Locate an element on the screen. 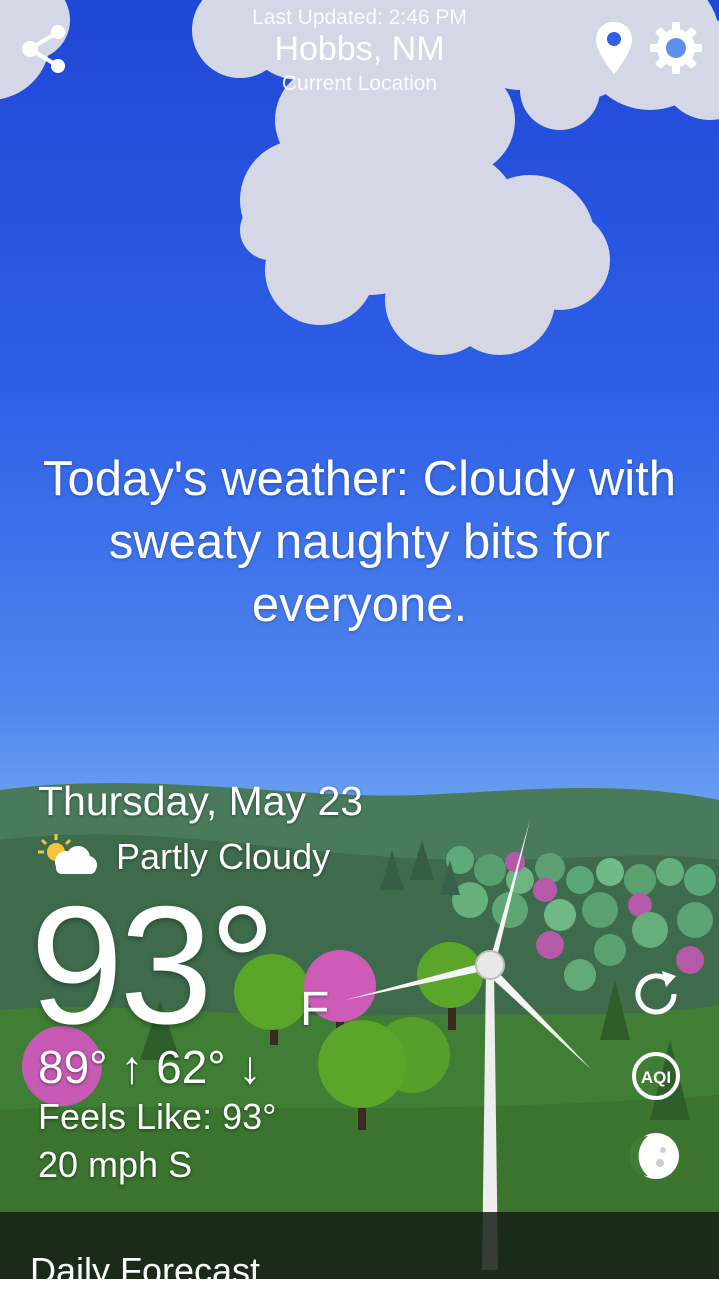 This screenshot has width=719, height=1292. aqi-icon: AQI is located at coordinates (656, 1076).